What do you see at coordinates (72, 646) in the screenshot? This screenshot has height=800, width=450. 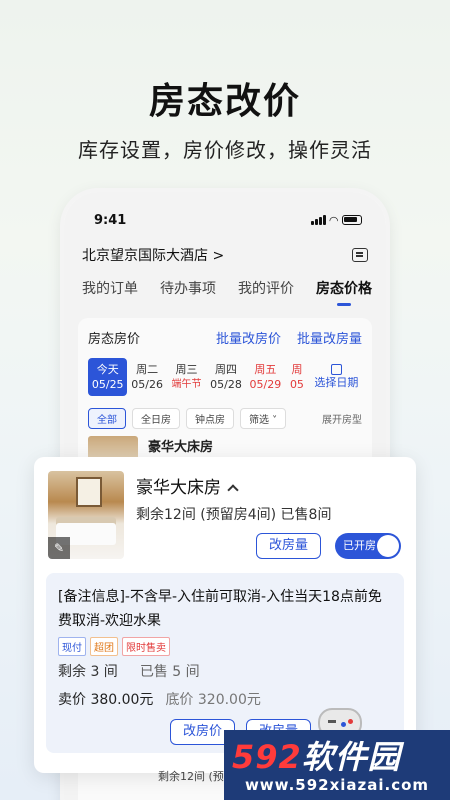 I see `tag-pay-now: 现付` at bounding box center [72, 646].